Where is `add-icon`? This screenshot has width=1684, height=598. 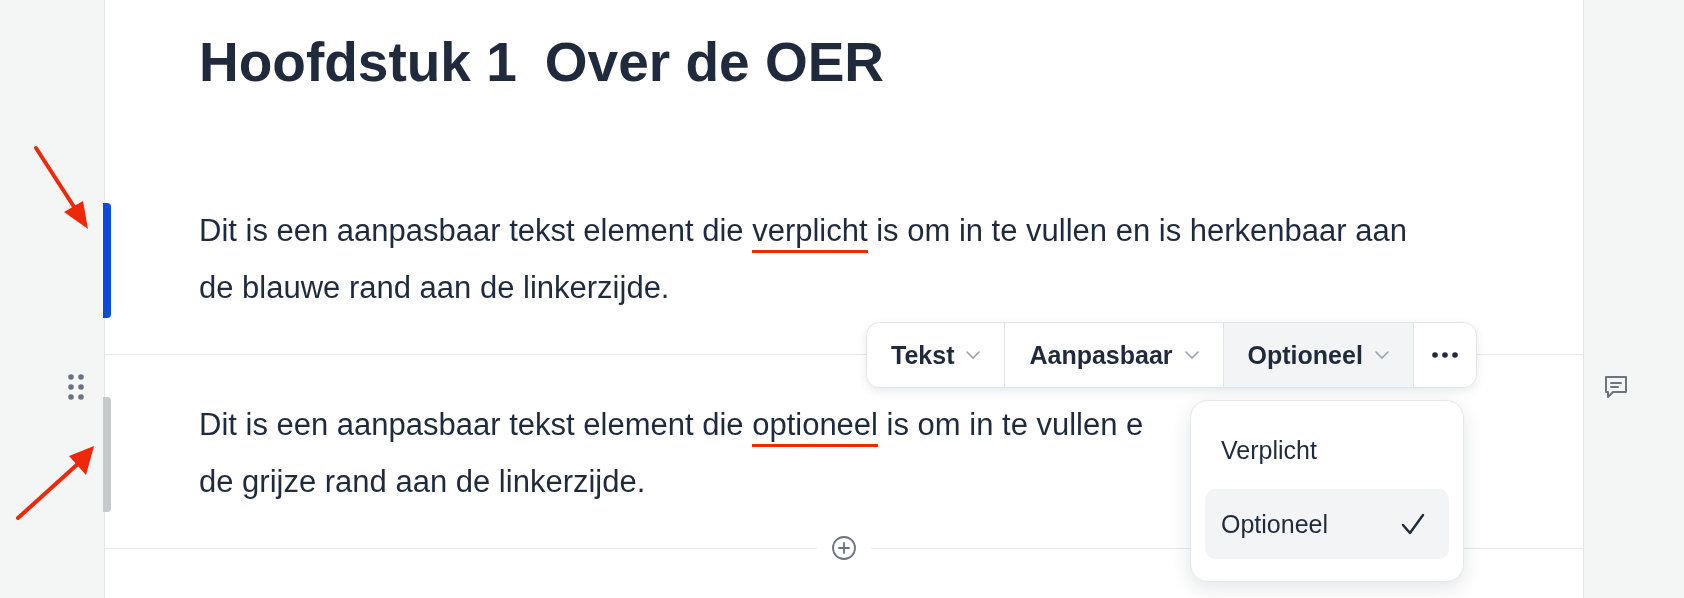
add-icon is located at coordinates (844, 548).